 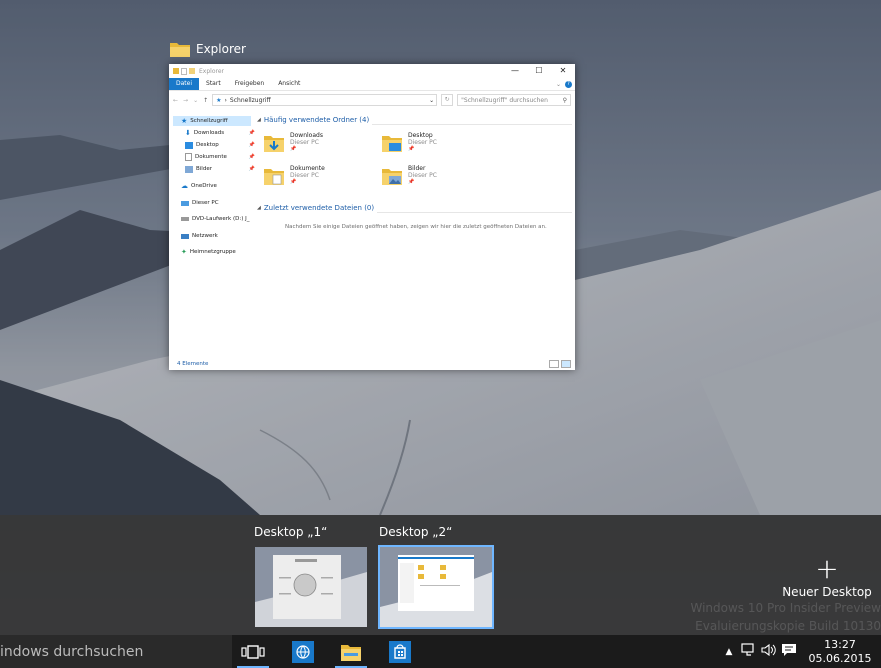 I want to click on desktop-1-preview, so click(x=311, y=587).